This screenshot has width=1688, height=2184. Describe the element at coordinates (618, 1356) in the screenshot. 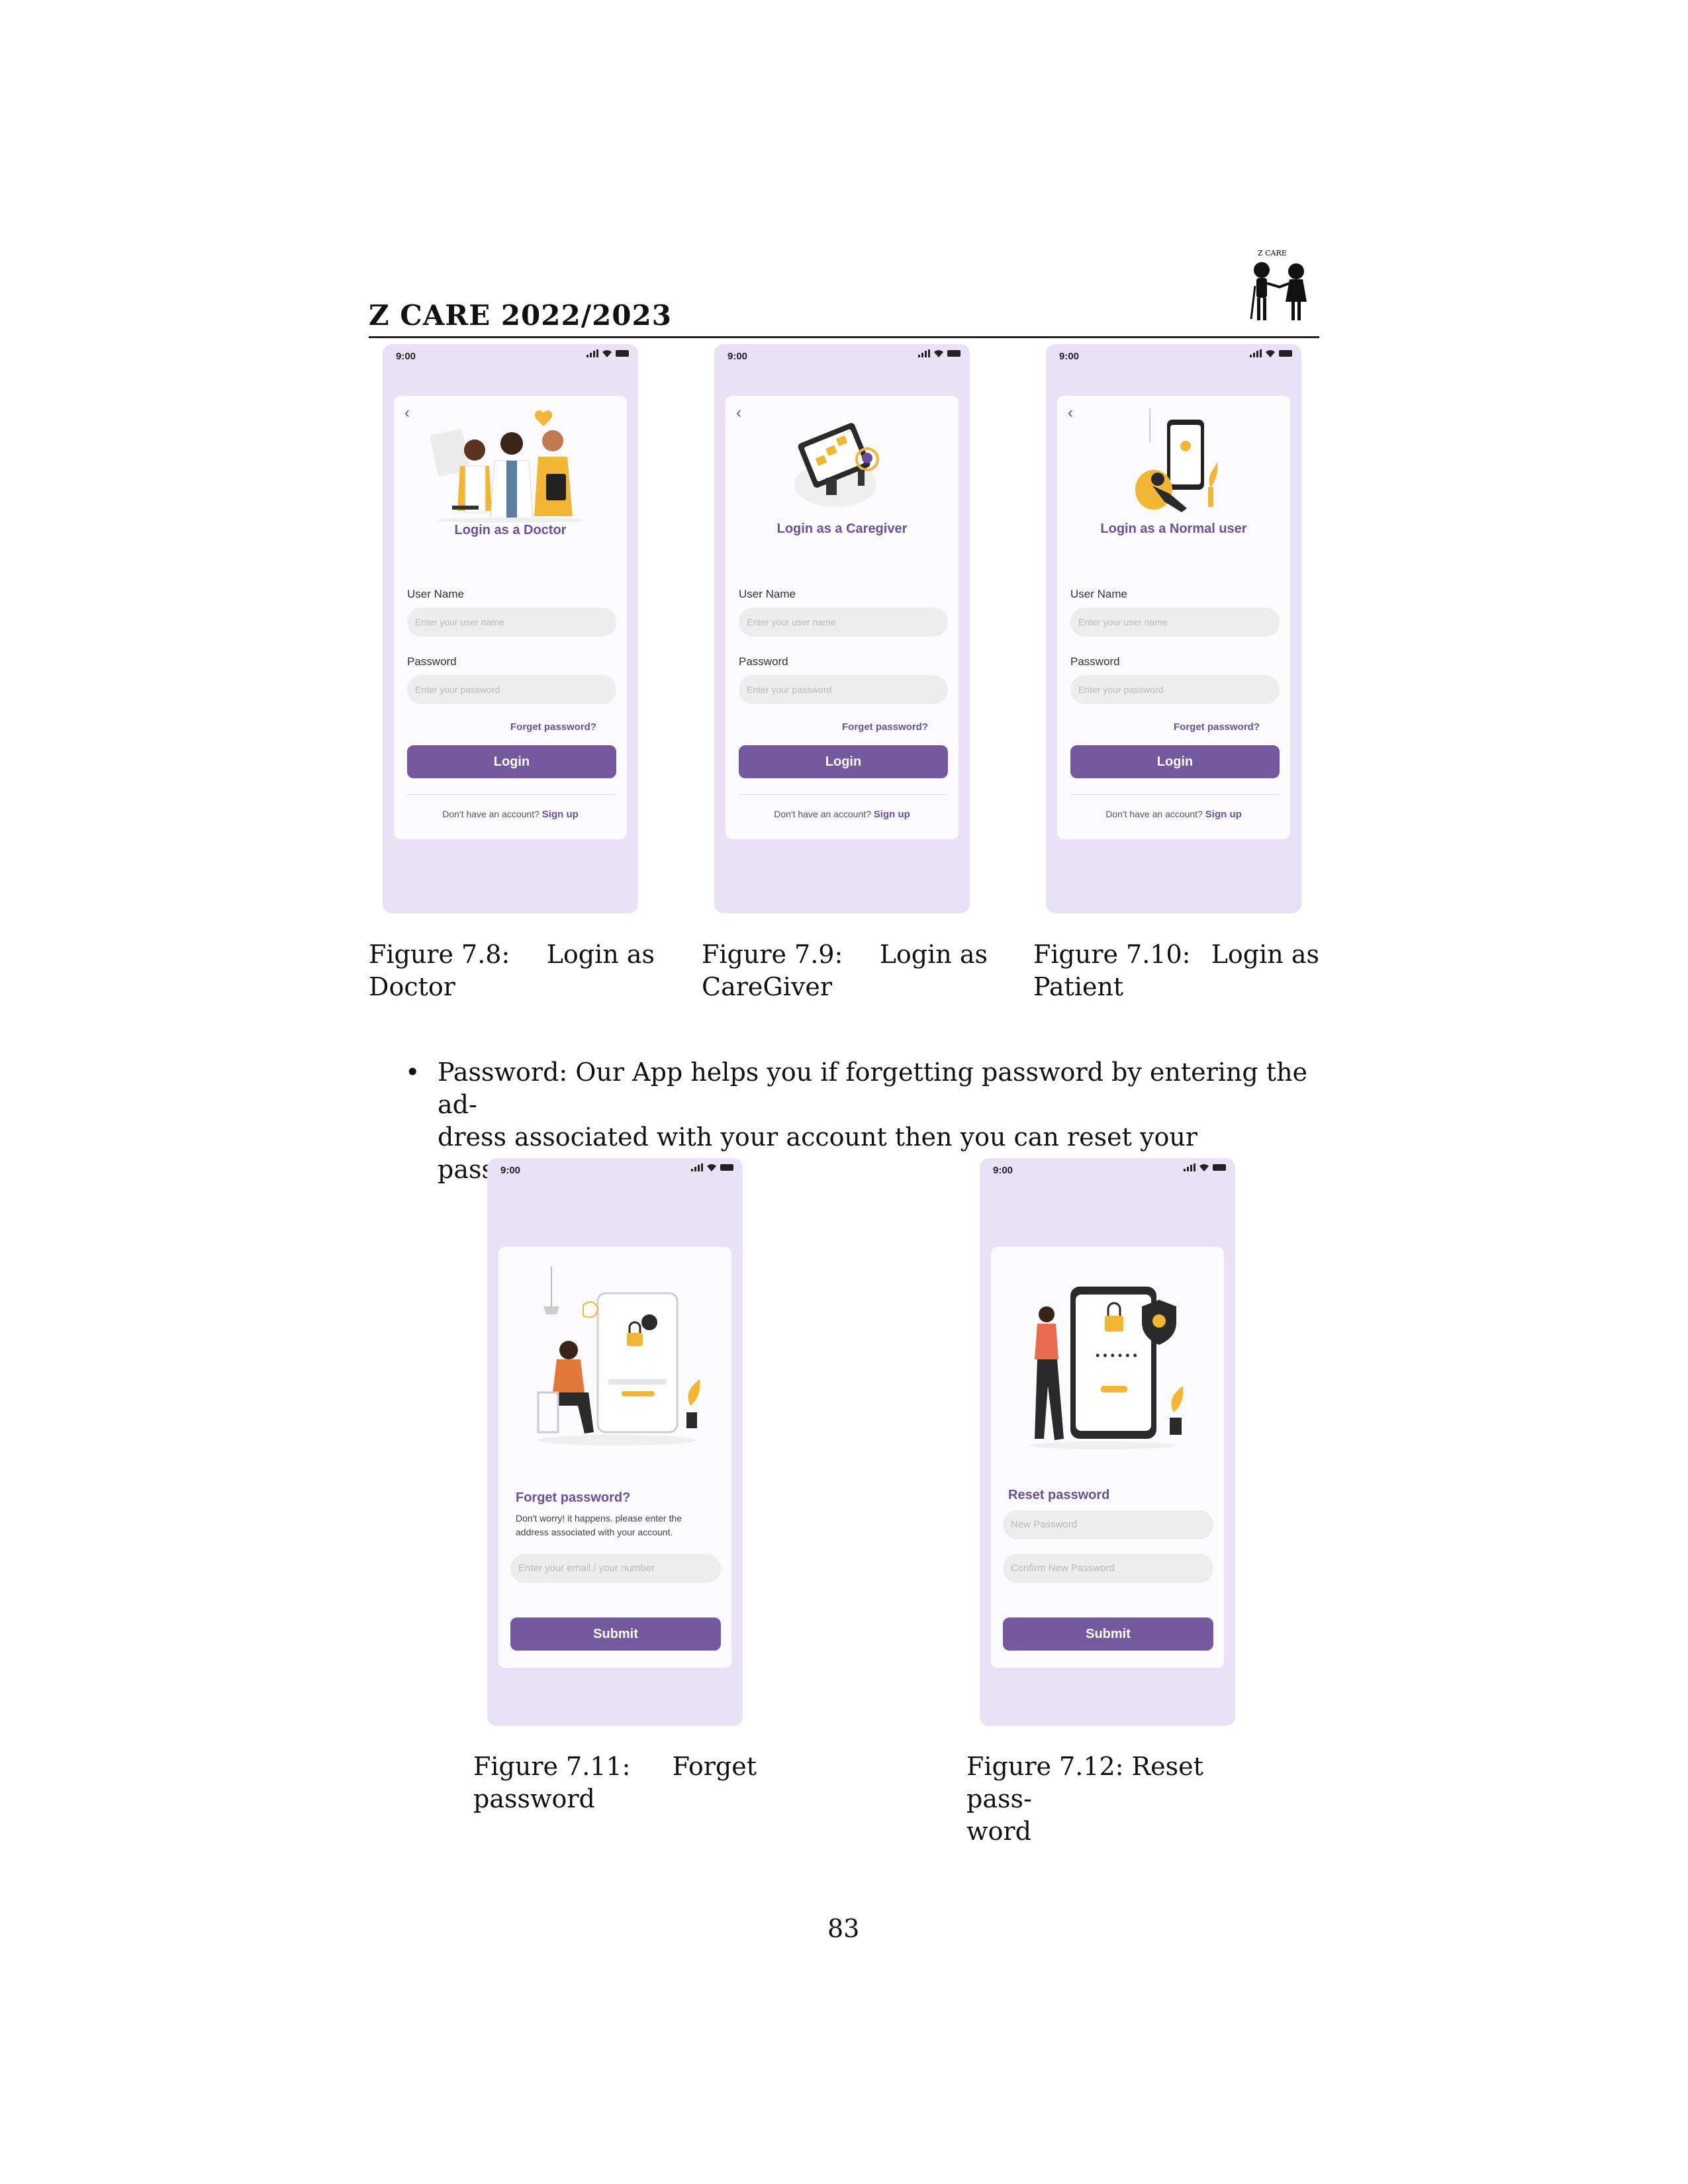

I see `forget-password-illustration` at that location.